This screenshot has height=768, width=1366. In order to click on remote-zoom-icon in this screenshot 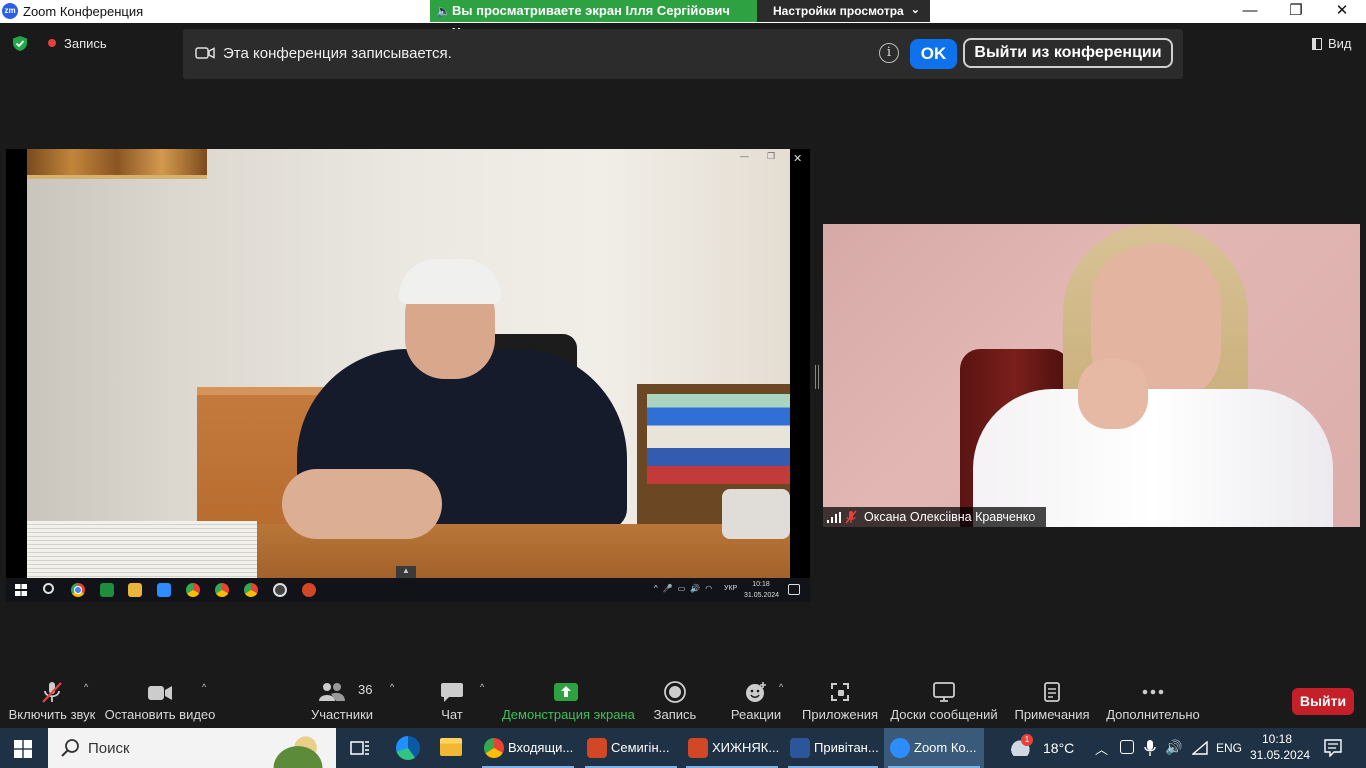, I will do `click(164, 590)`.